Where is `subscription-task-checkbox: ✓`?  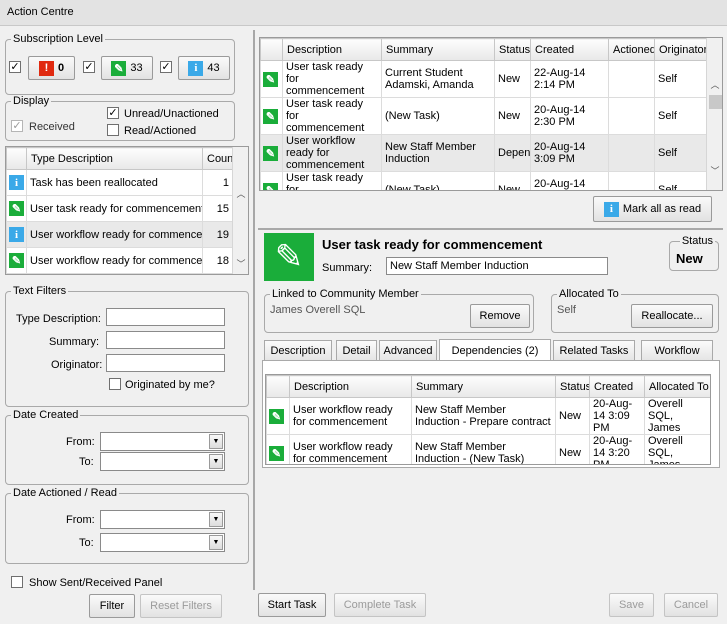
subscription-task-checkbox: ✓ is located at coordinates (89, 67).